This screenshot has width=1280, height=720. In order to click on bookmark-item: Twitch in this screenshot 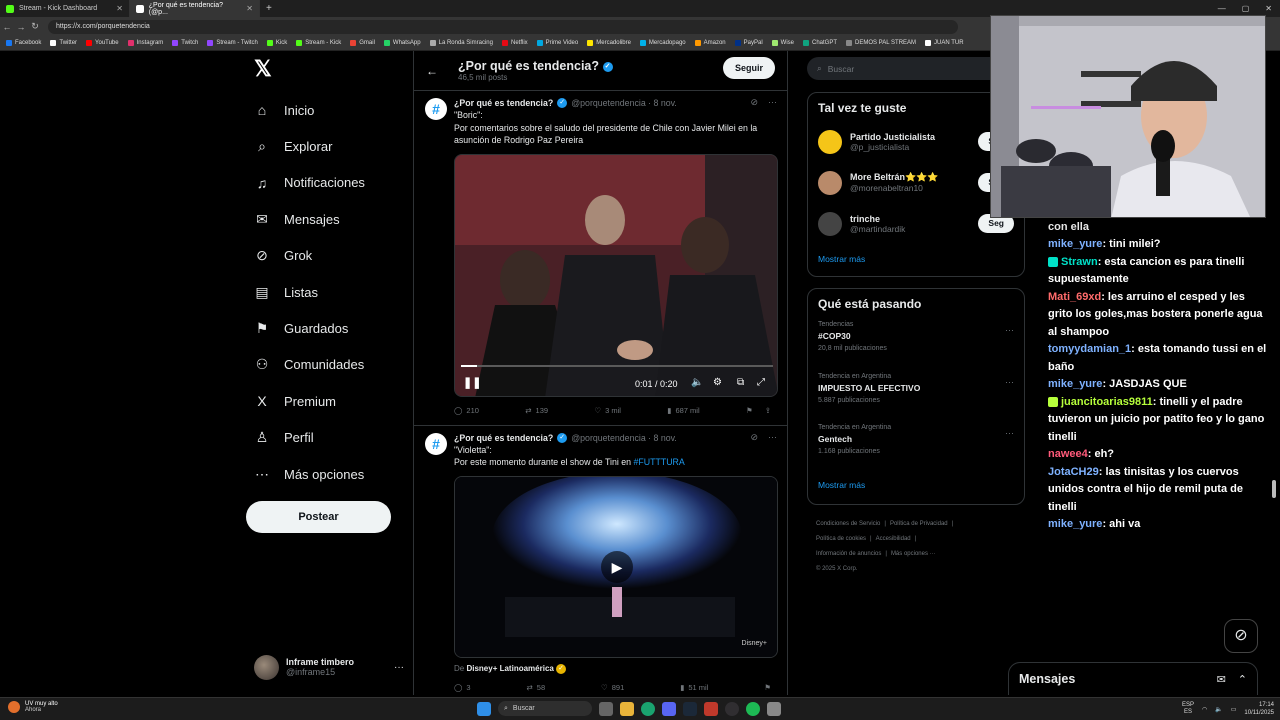, I will do `click(185, 43)`.